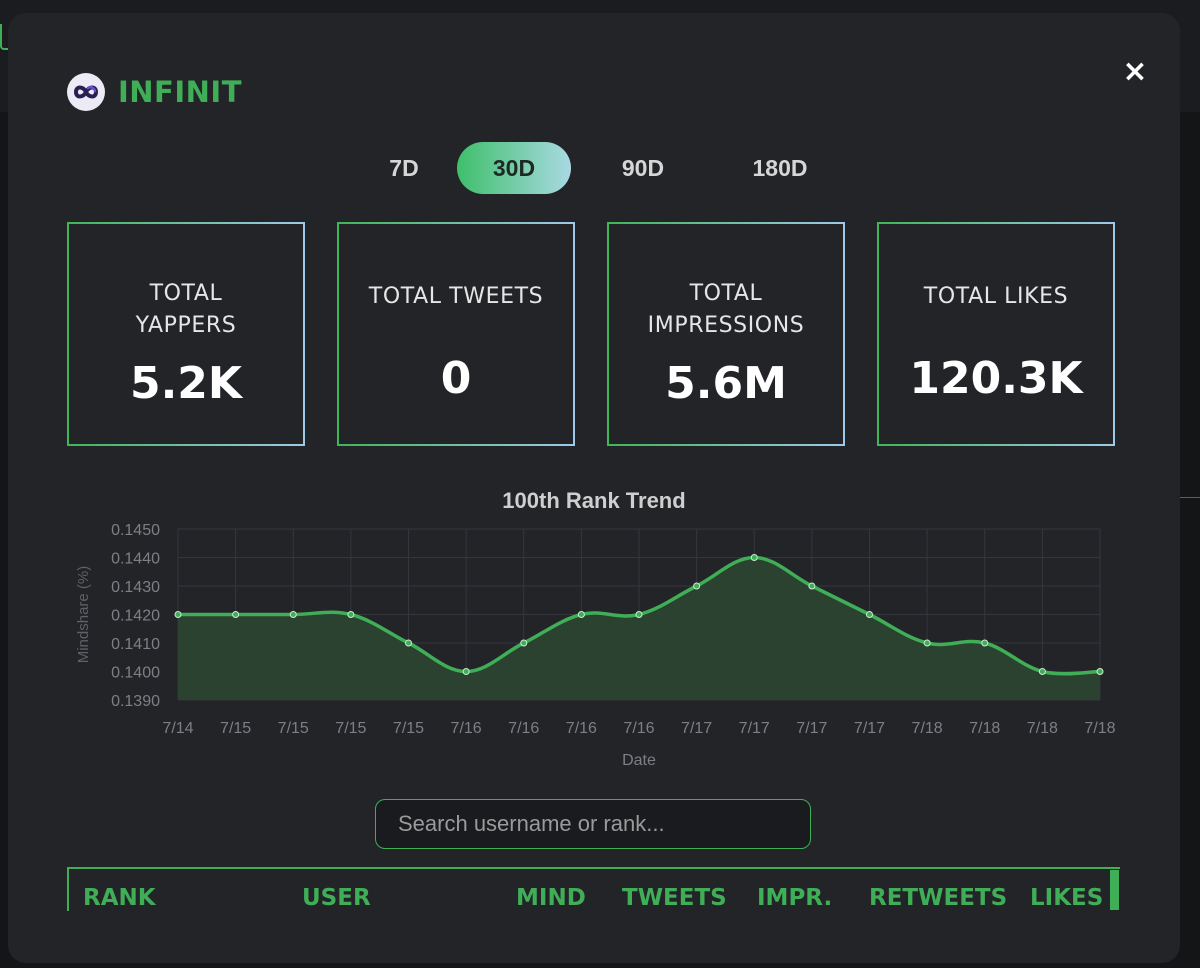 Image resolution: width=1200 pixels, height=968 pixels. I want to click on y-tick-label: 0.1400, so click(135, 673).